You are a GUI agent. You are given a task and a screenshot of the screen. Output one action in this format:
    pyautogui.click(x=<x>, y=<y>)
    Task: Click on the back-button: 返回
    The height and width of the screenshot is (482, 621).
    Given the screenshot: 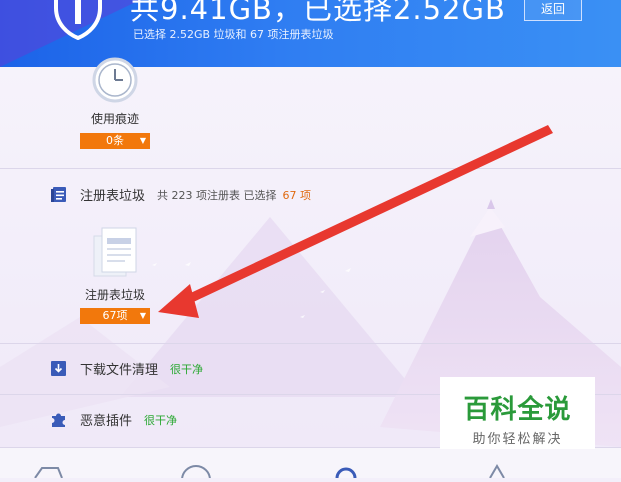 What is the action you would take?
    pyautogui.click(x=553, y=10)
    